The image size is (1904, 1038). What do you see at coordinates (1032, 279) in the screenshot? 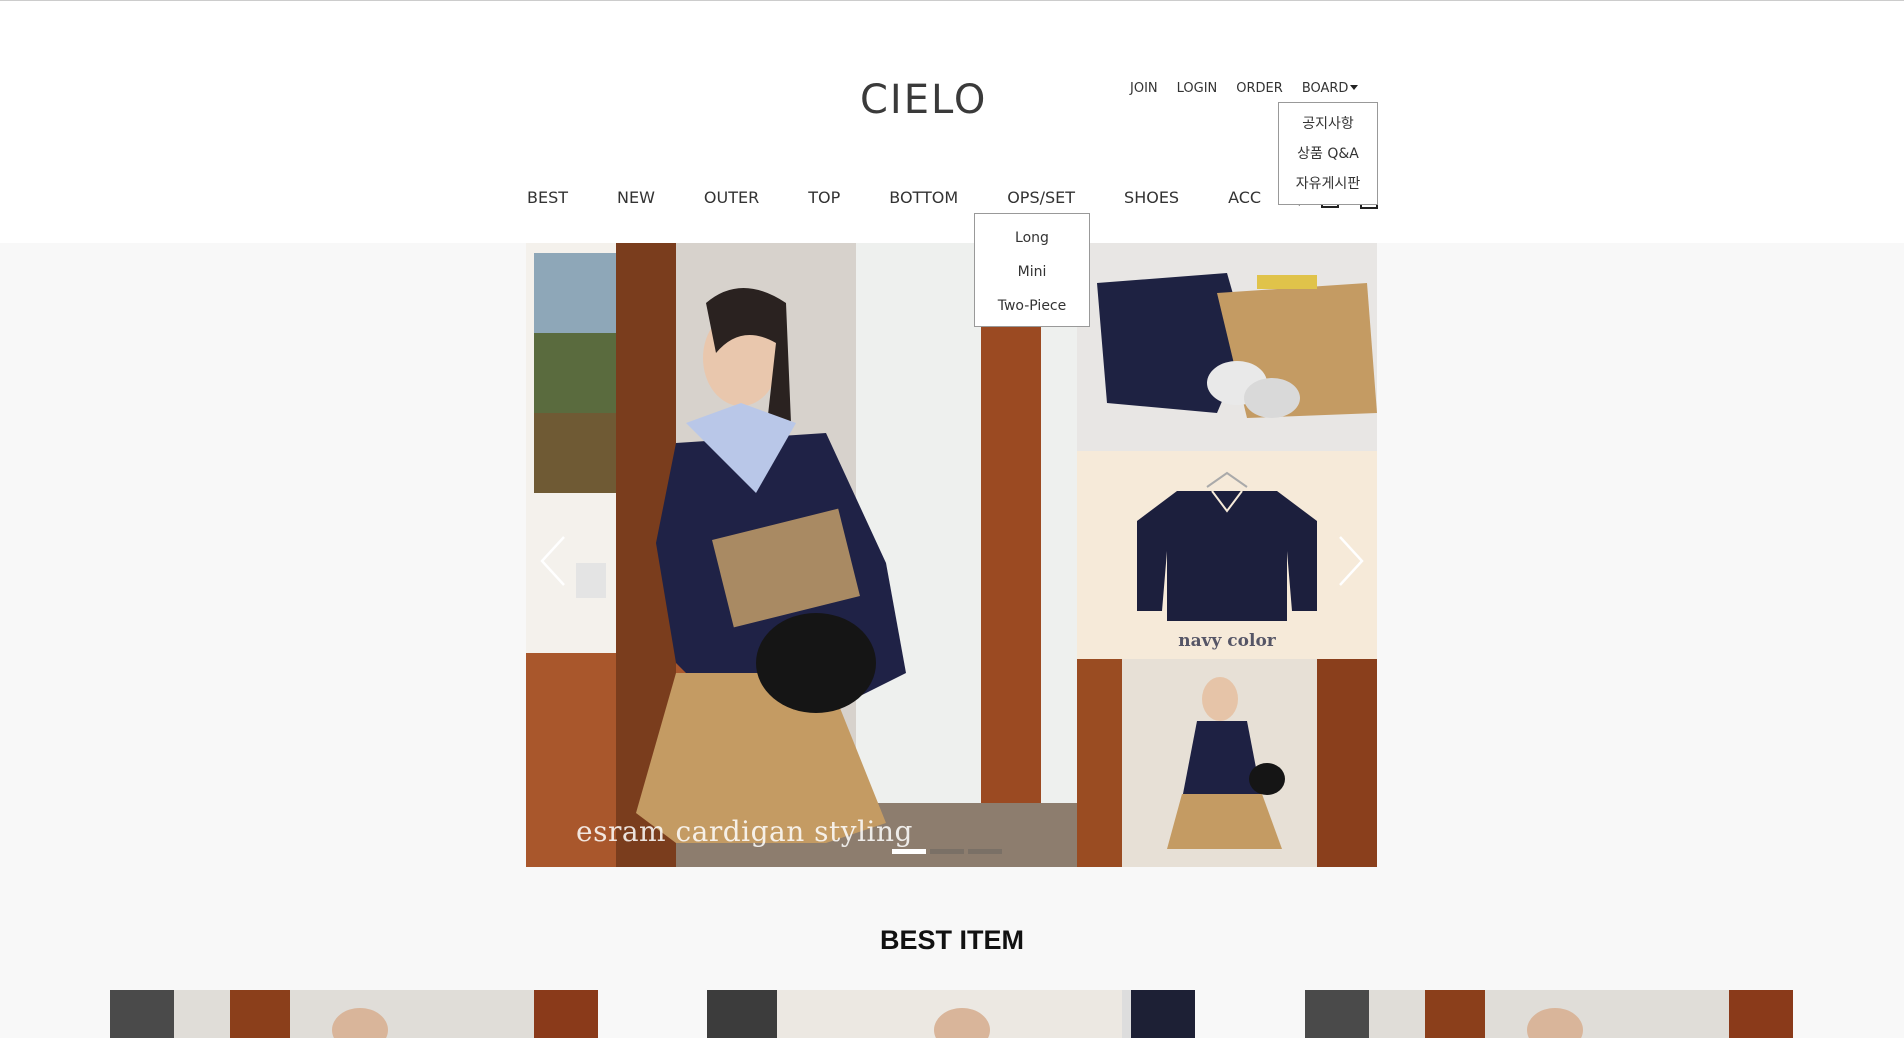
I see `submenu-mini: Mini` at bounding box center [1032, 279].